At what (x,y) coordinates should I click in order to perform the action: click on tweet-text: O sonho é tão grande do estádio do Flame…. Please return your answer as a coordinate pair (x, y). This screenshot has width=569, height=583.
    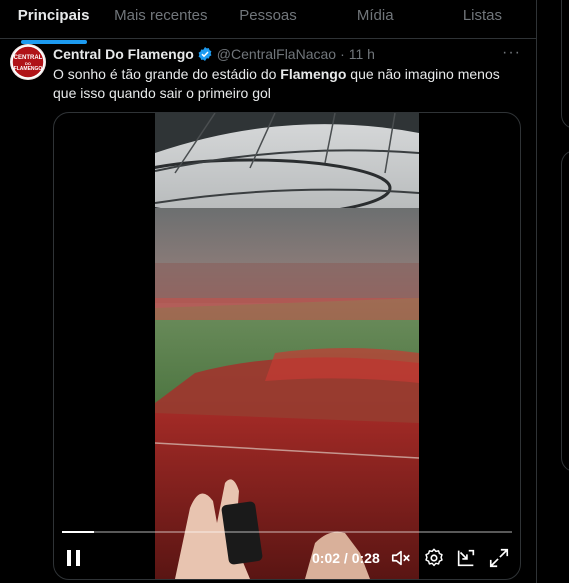
    Looking at the image, I should click on (276, 83).